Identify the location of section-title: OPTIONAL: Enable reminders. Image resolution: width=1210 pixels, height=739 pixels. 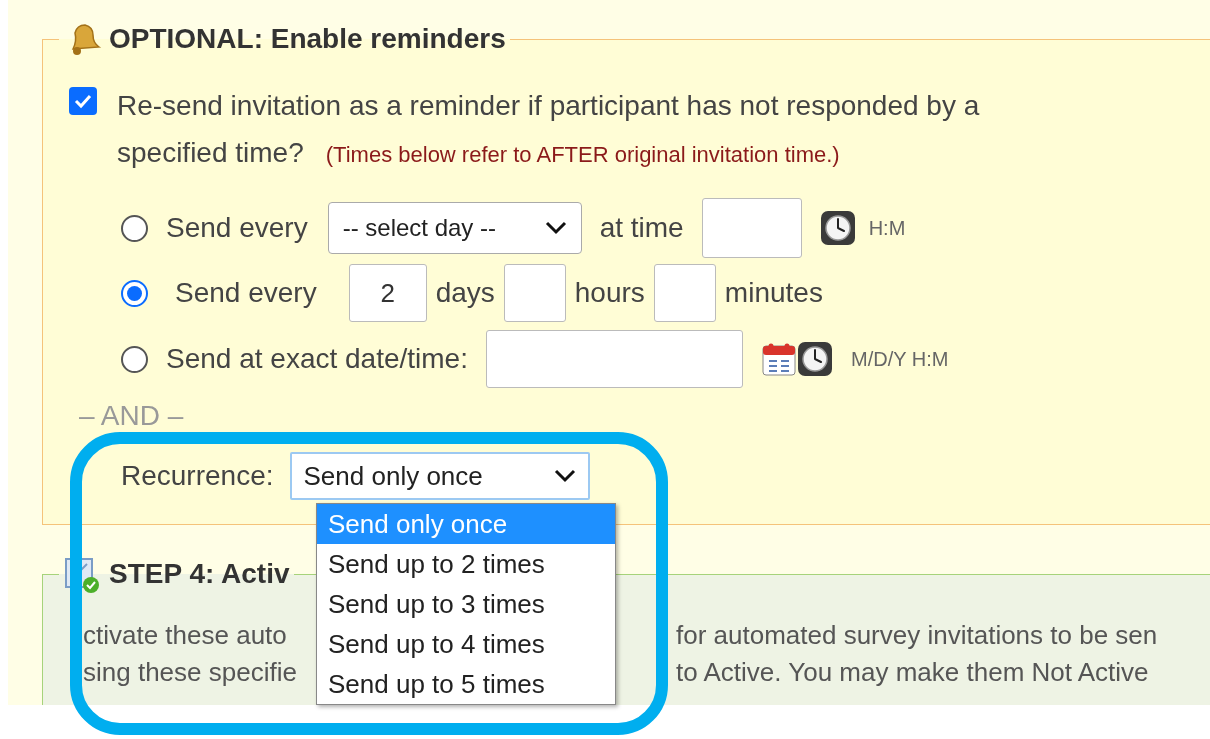
(307, 39).